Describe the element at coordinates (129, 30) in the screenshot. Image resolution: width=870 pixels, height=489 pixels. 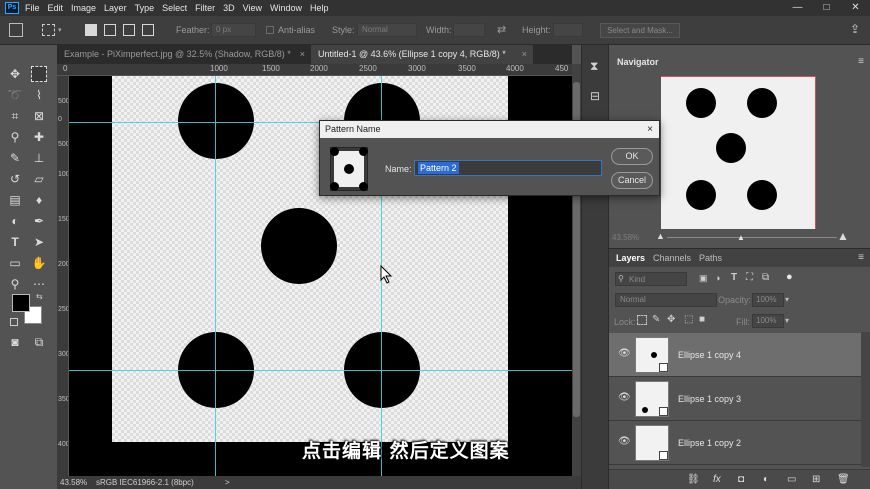
I see `subtract-selection-icon` at that location.